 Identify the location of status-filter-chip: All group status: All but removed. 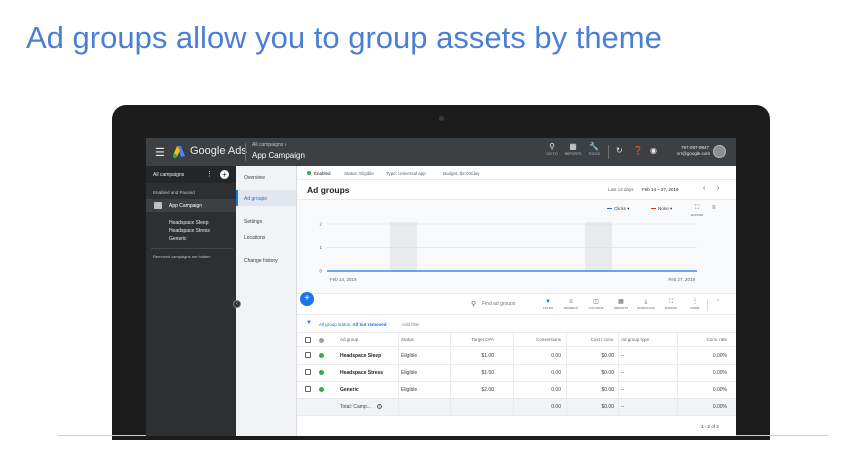
(353, 324).